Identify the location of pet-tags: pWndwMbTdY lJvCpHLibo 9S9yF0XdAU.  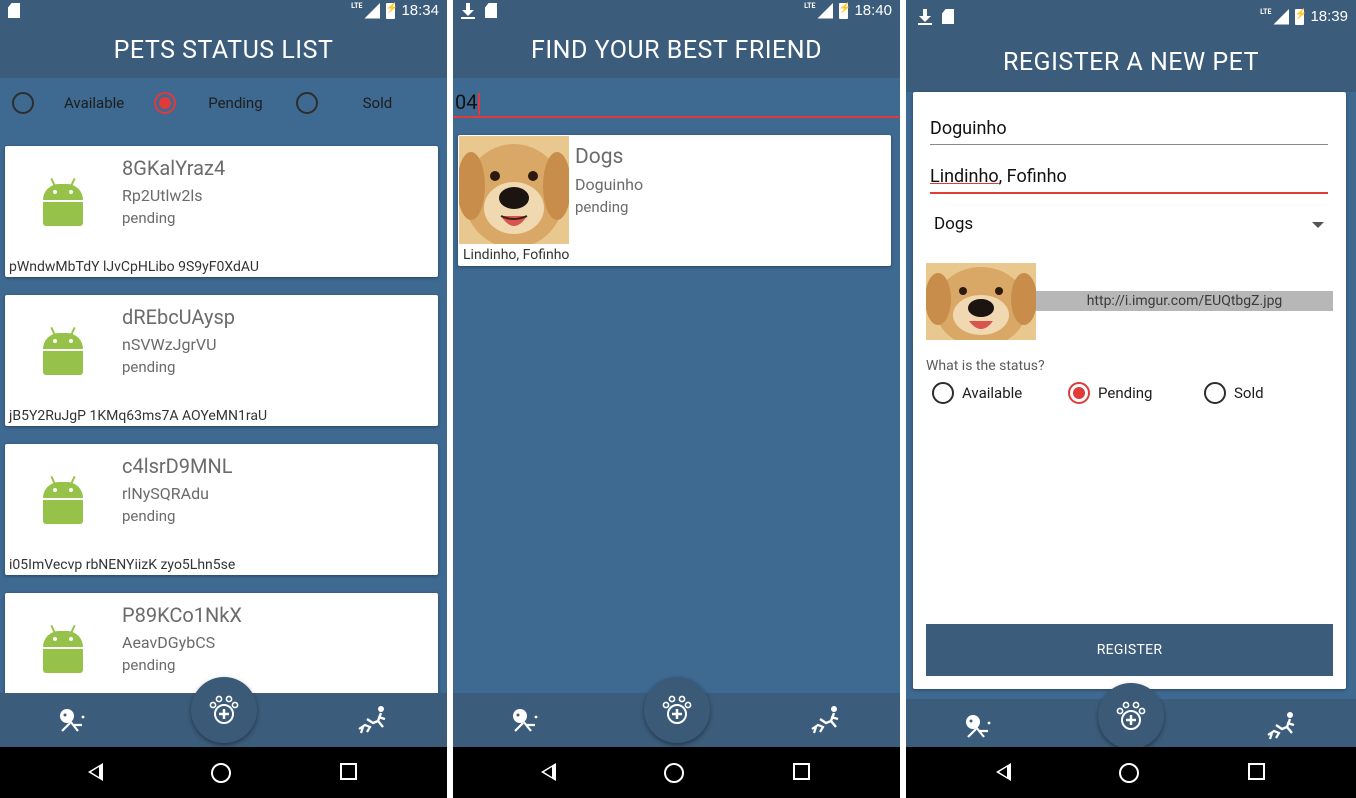
(134, 267).